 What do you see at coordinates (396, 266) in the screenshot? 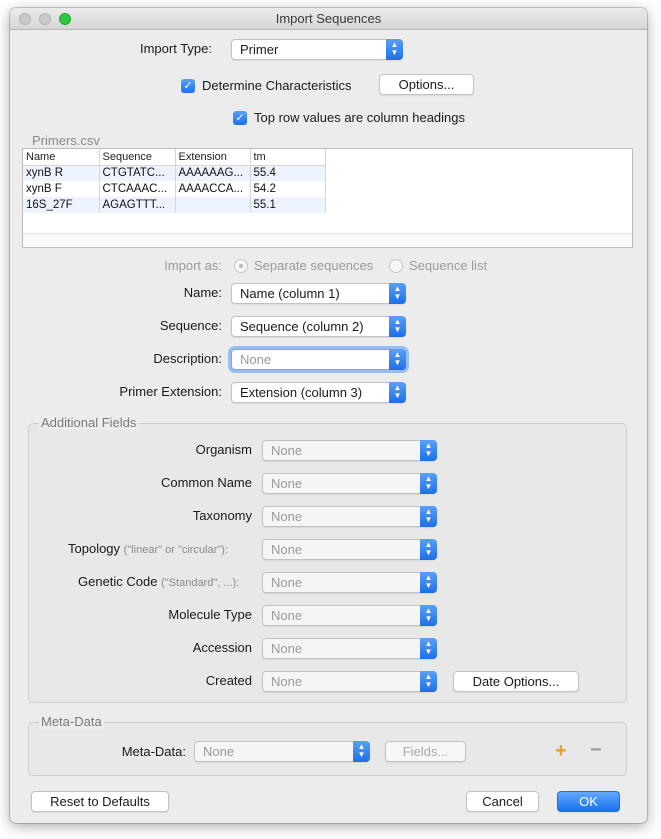
I see `sequence-list-radio` at bounding box center [396, 266].